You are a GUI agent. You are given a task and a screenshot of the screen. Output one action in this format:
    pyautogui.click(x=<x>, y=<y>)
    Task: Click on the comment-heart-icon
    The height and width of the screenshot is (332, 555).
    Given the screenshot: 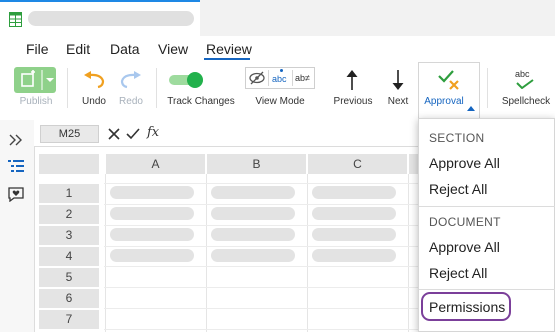 What is the action you would take?
    pyautogui.click(x=16, y=197)
    